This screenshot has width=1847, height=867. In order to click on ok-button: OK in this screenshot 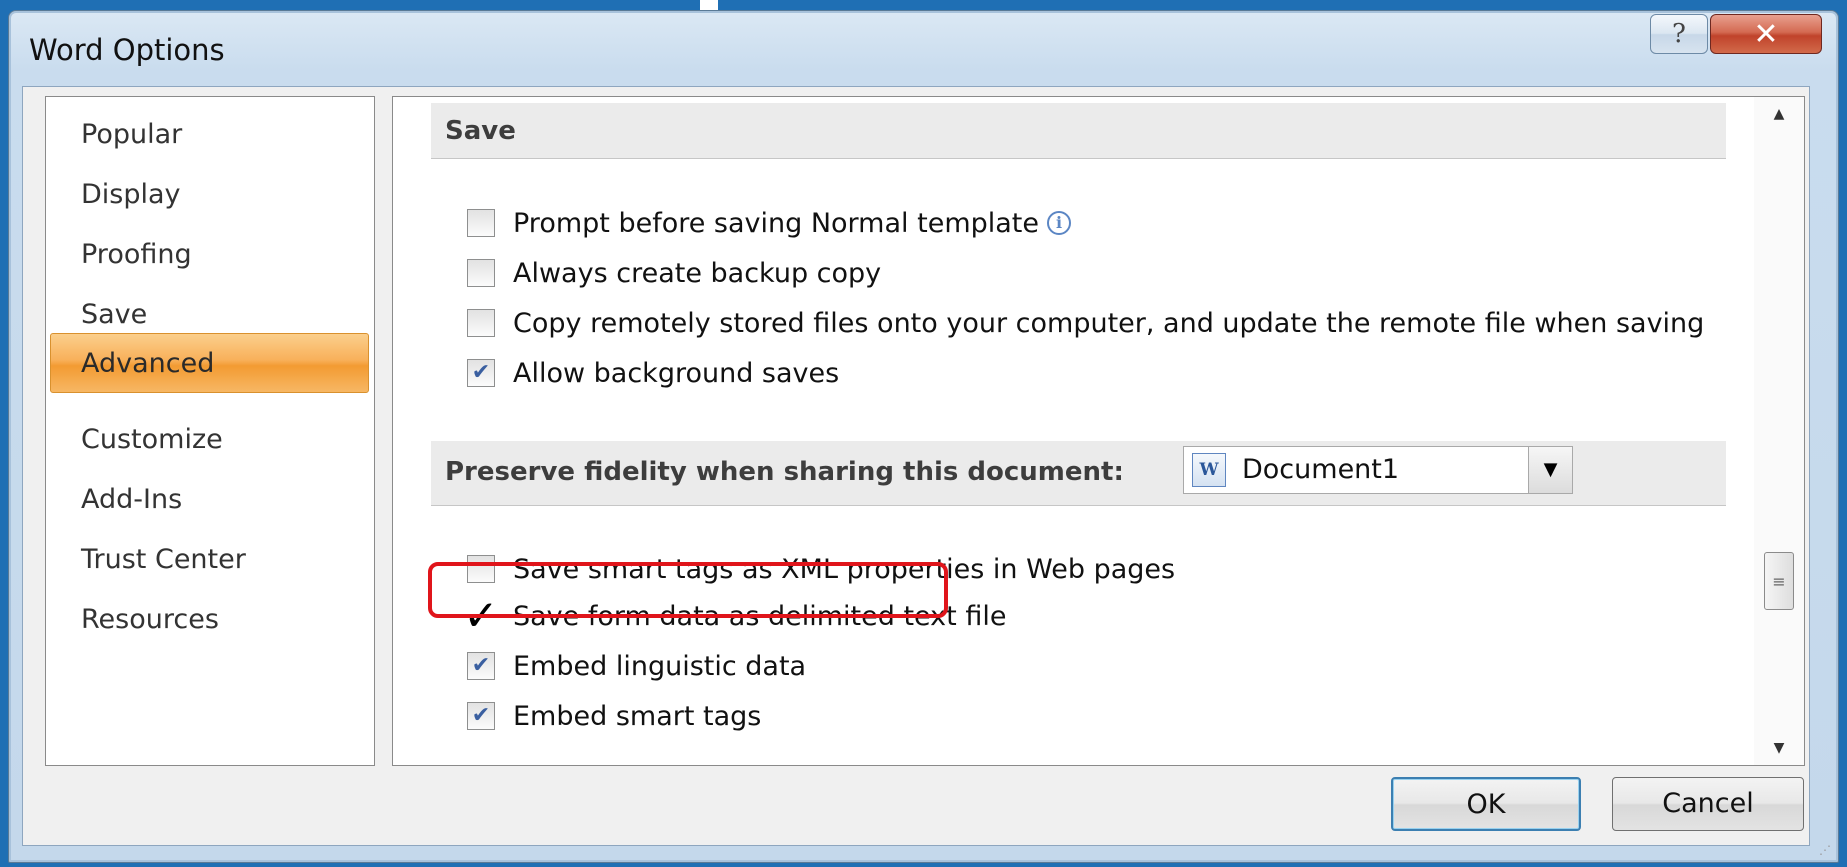, I will do `click(1486, 804)`.